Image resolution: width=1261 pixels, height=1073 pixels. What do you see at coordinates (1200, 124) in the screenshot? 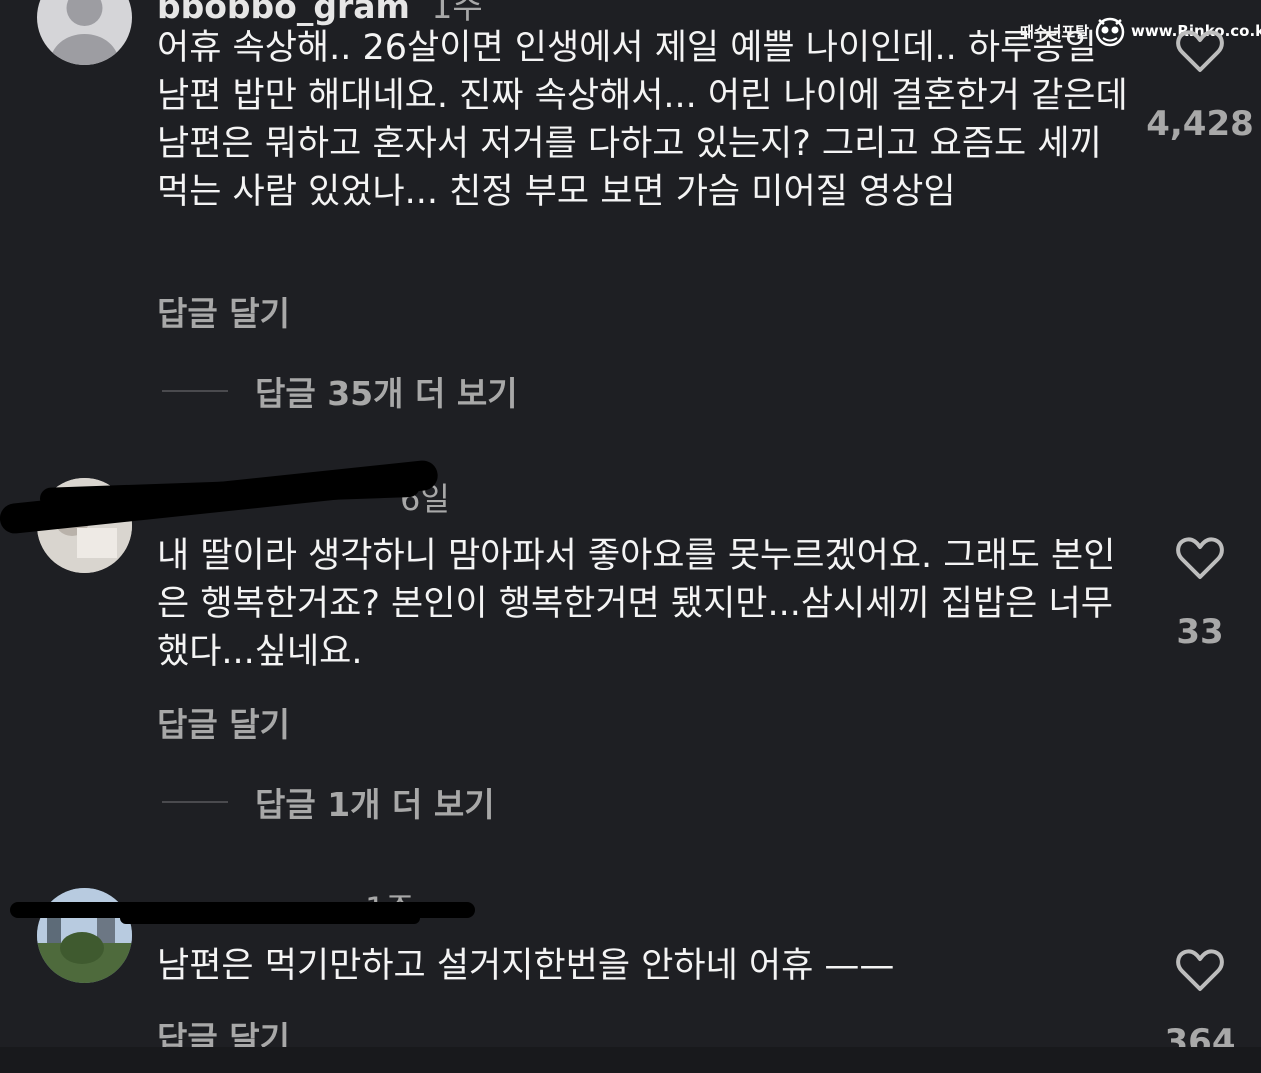
I see `like-count: 4,428` at bounding box center [1200, 124].